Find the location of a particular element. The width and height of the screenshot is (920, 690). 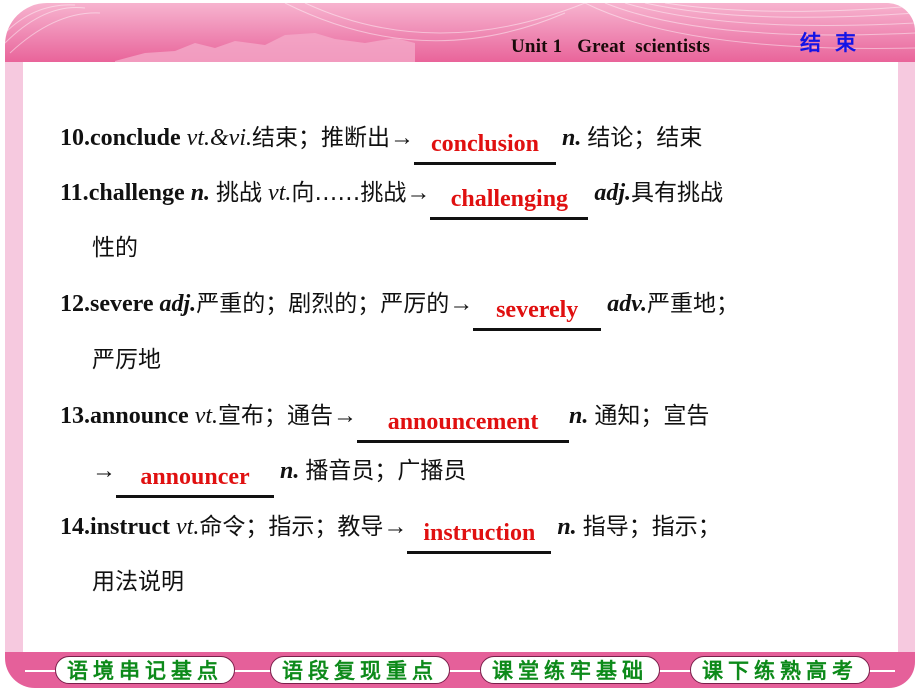

answer-blank: challenging is located at coordinates (509, 203).